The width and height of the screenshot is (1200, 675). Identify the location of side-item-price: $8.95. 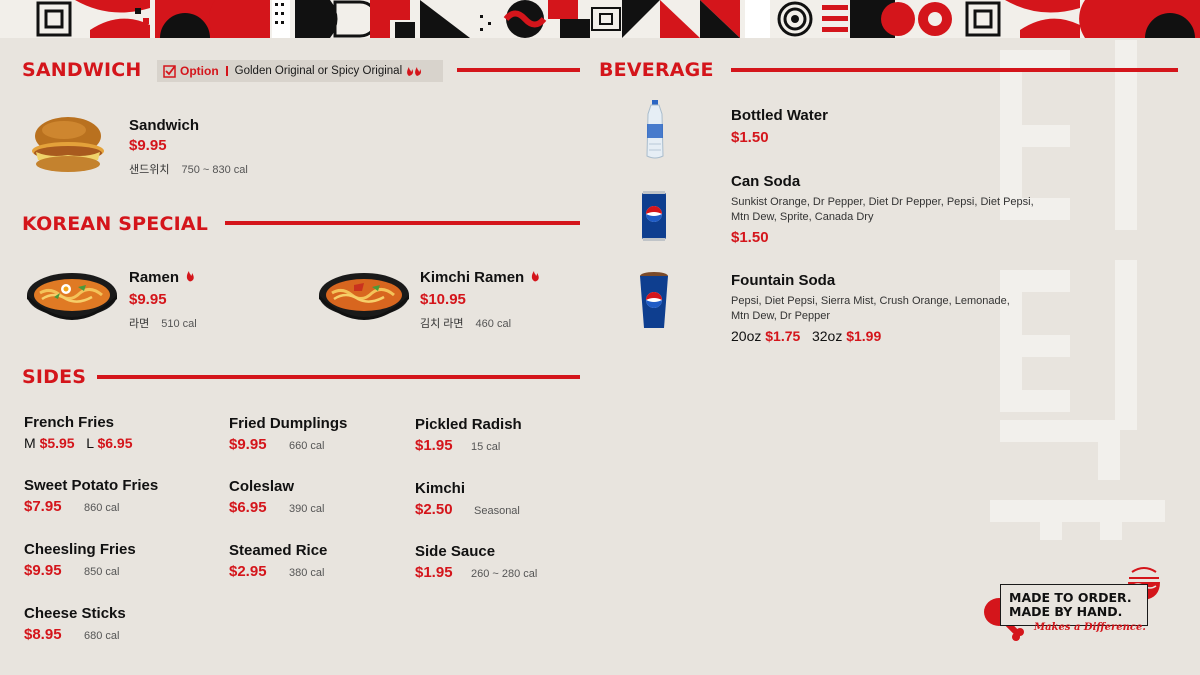
(43, 634).